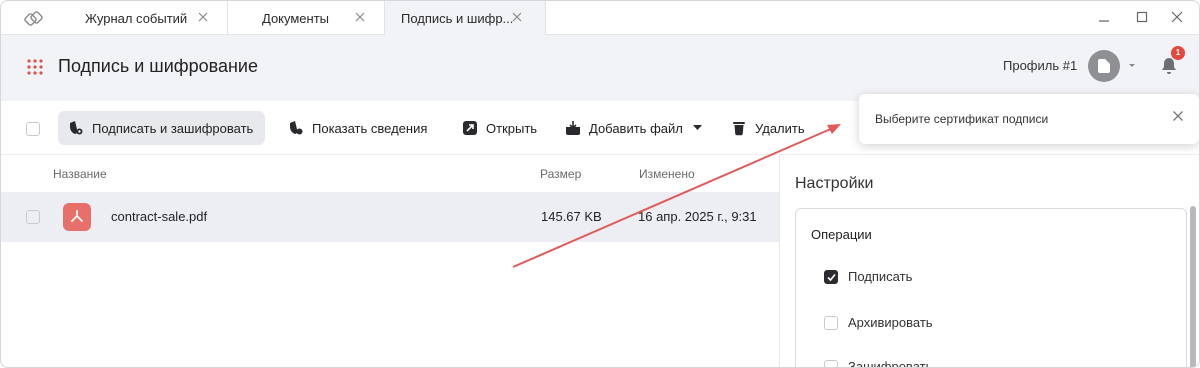 This screenshot has height=368, width=1200. What do you see at coordinates (296, 128) in the screenshot?
I see `shield-info-icon` at bounding box center [296, 128].